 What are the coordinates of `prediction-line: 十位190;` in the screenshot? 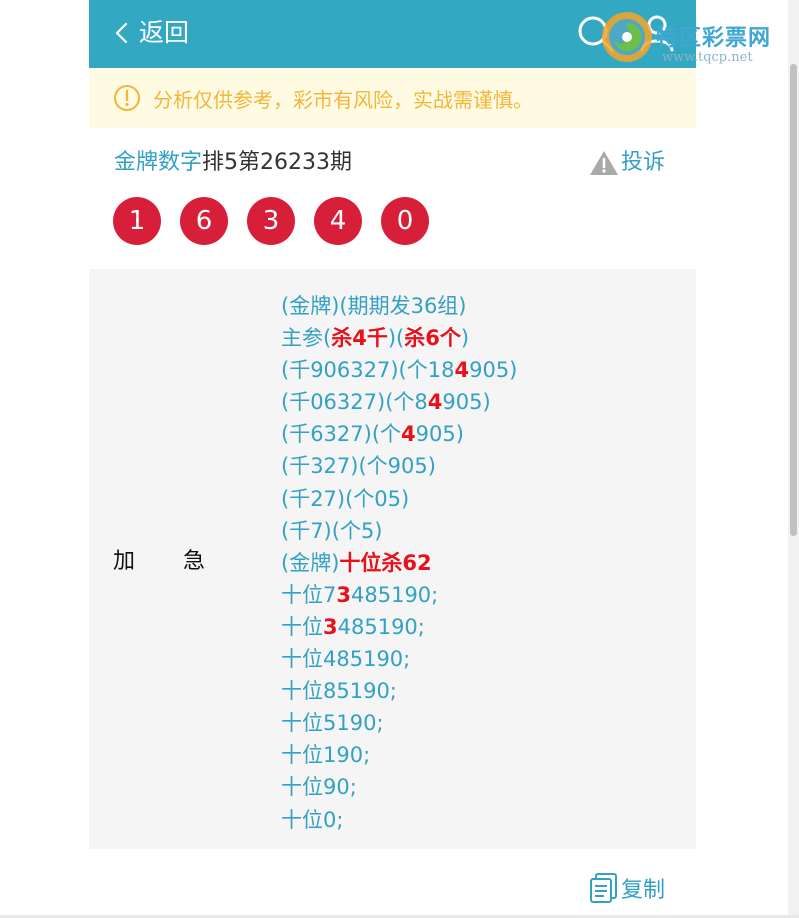 It's located at (399, 755).